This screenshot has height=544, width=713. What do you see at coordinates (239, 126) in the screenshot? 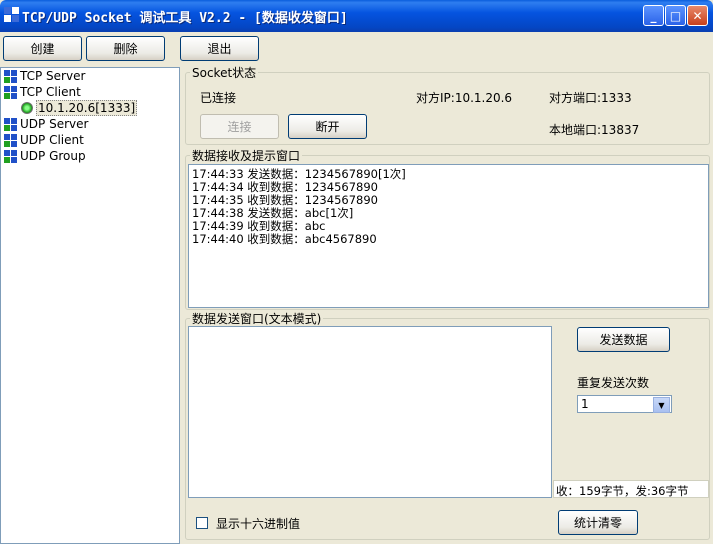
I see `connect-button: 连接` at bounding box center [239, 126].